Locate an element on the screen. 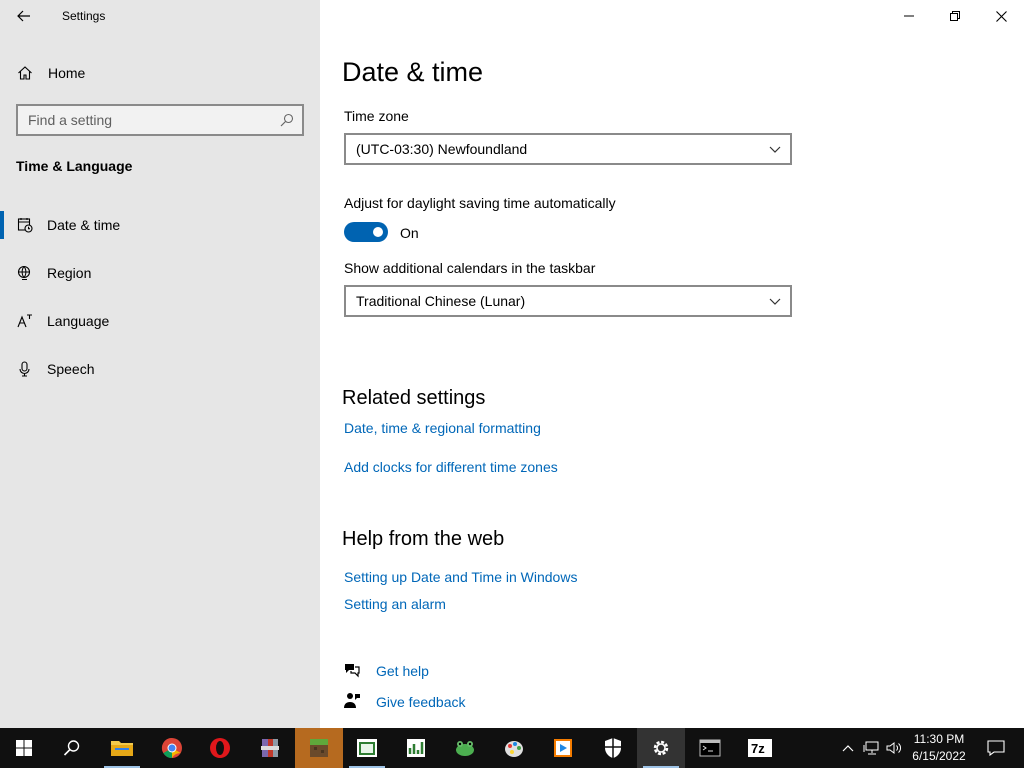 Image resolution: width=1024 pixels, height=768 pixels. back-button is located at coordinates (24, 16).